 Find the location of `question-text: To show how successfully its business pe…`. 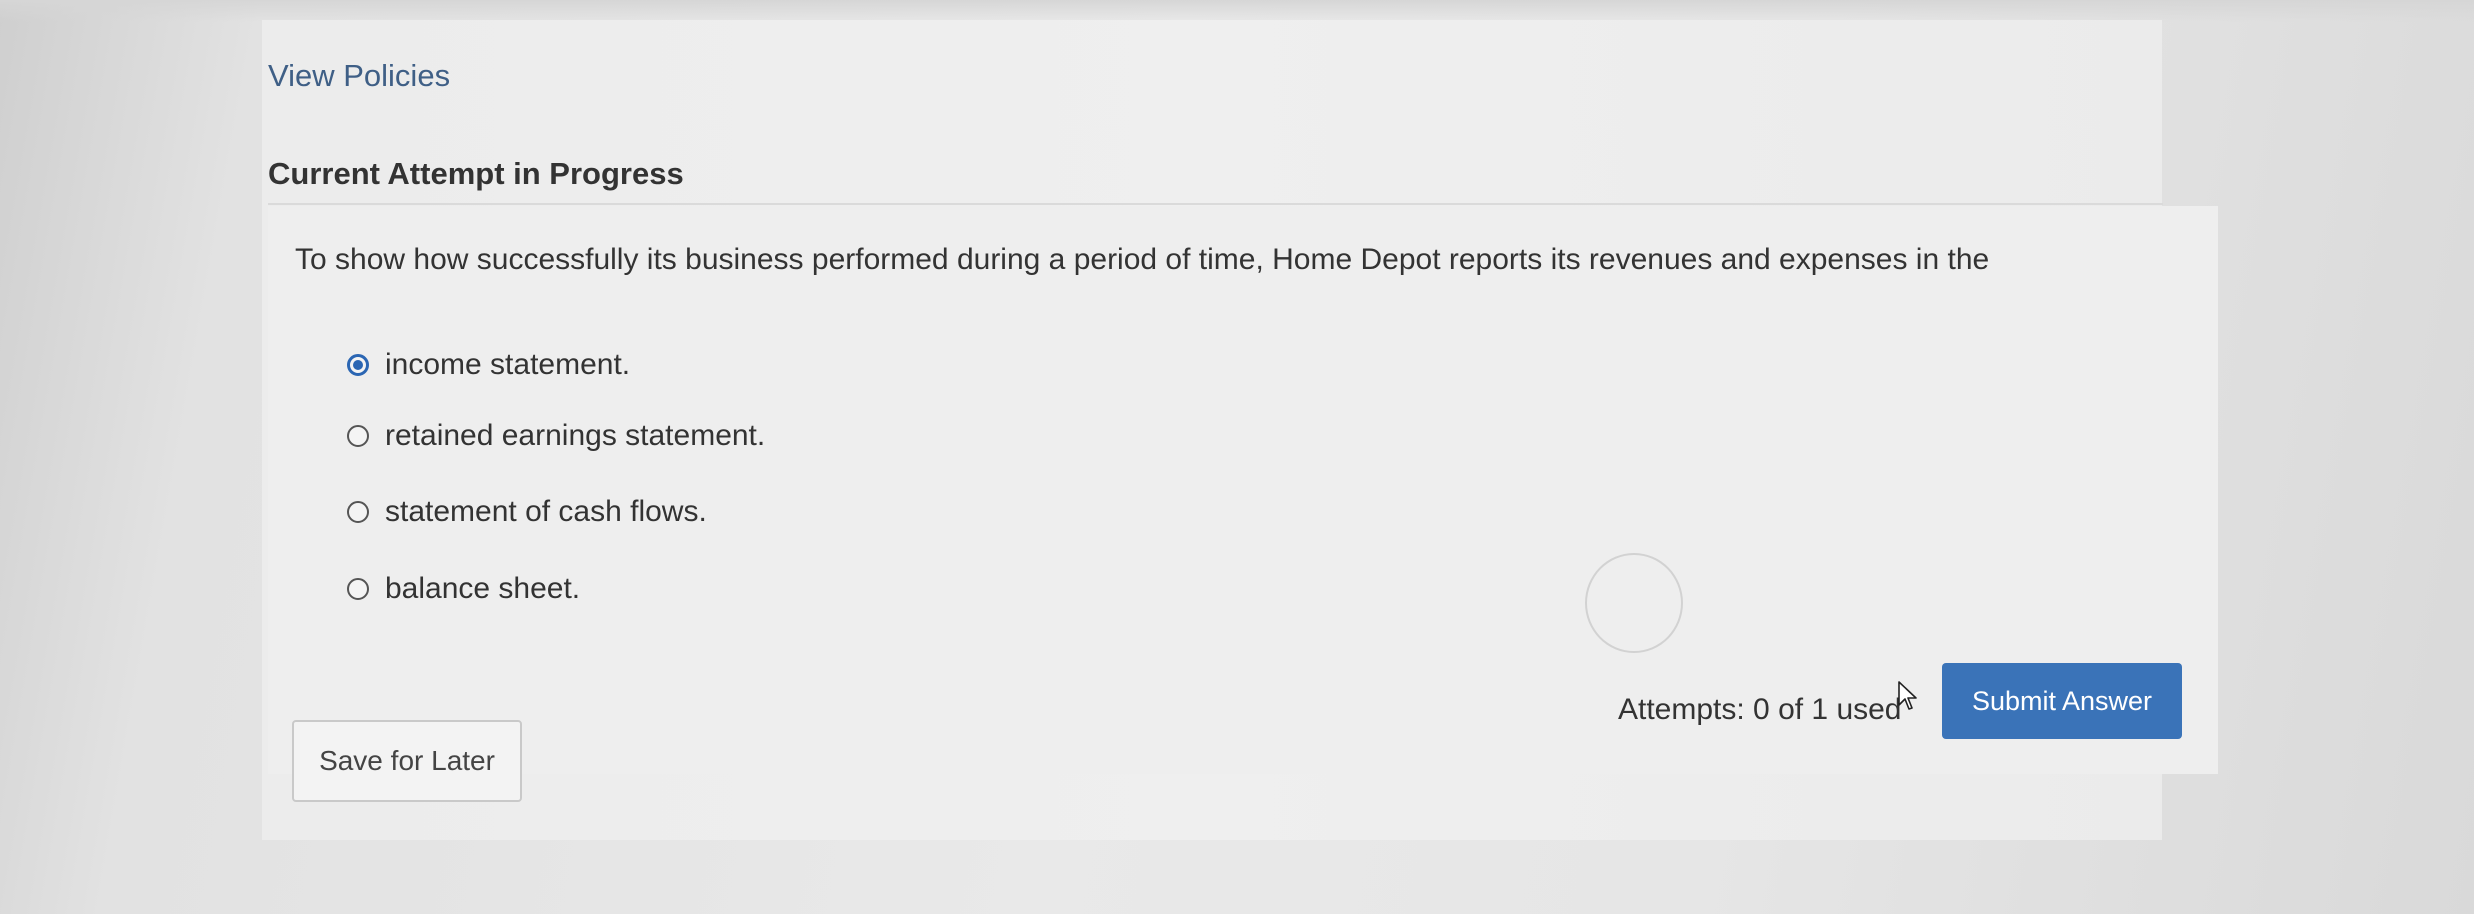

question-text: To show how successfully its business pe… is located at coordinates (1142, 259).